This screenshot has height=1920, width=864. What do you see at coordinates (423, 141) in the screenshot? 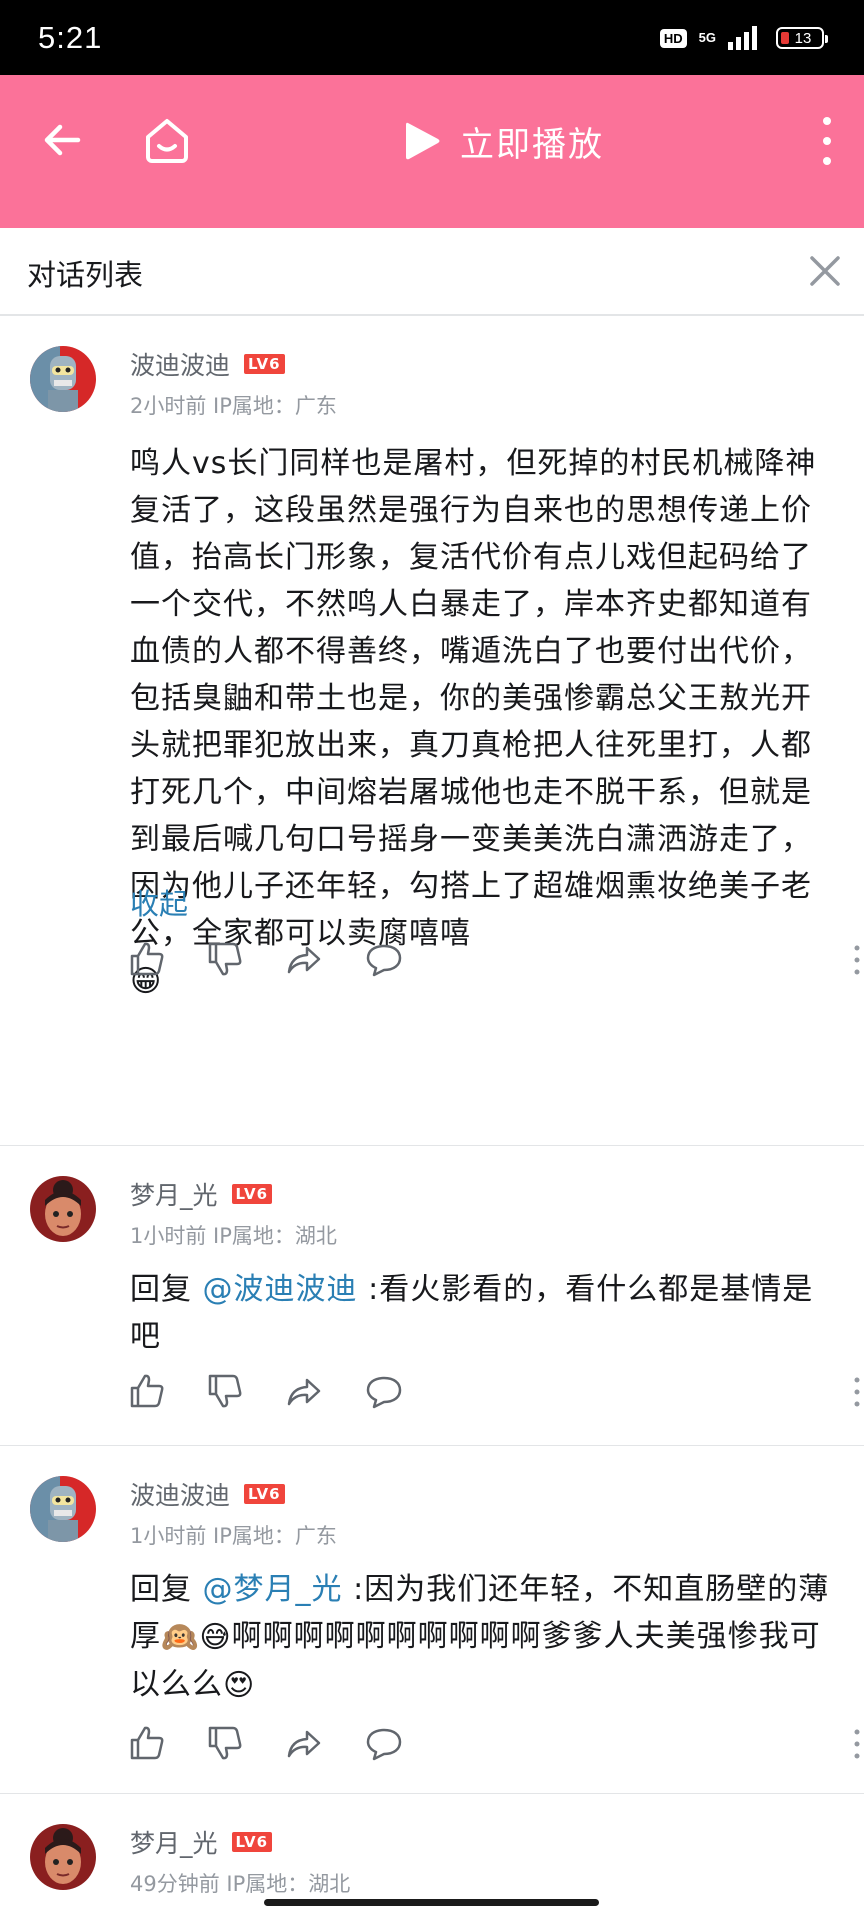
I see `play-icon` at bounding box center [423, 141].